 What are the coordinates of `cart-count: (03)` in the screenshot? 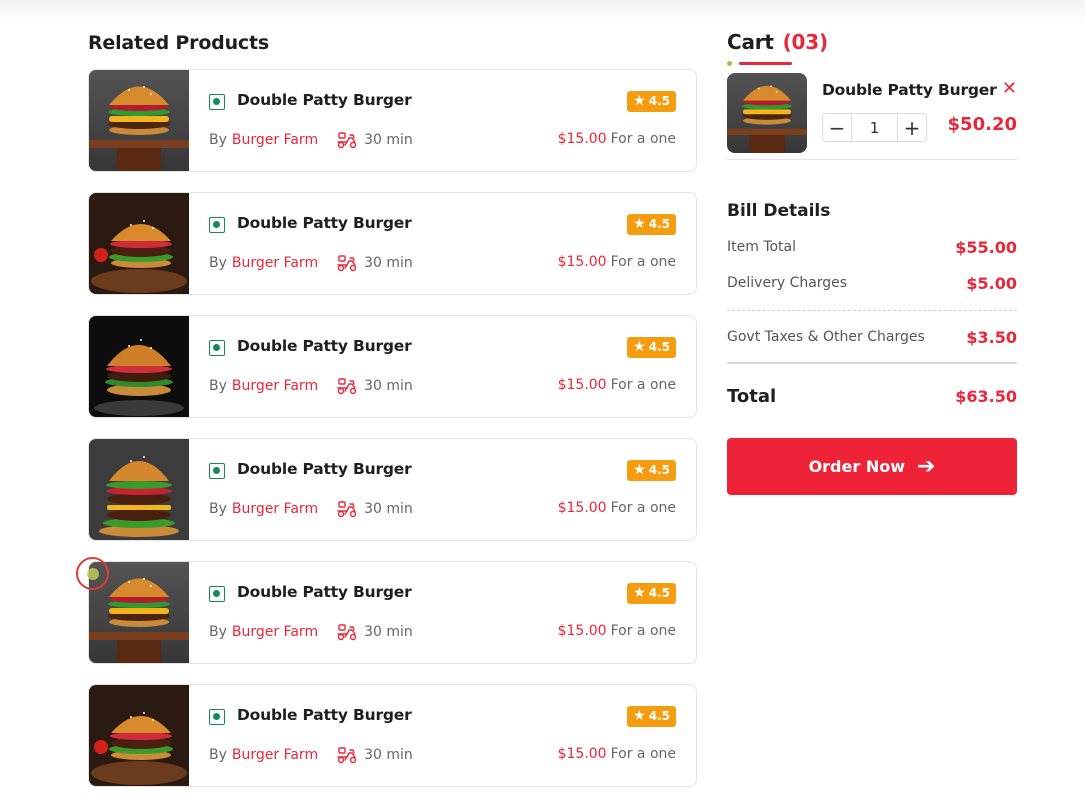 It's located at (805, 42).